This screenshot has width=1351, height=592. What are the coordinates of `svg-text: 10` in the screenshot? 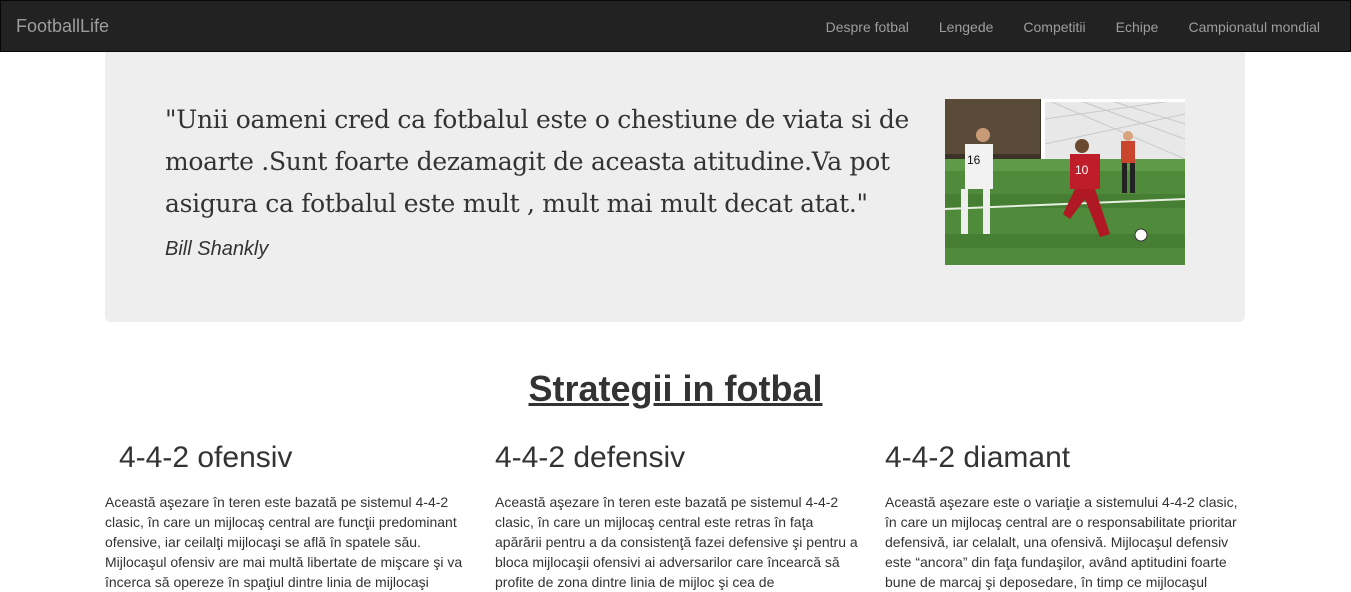 It's located at (1082, 170).